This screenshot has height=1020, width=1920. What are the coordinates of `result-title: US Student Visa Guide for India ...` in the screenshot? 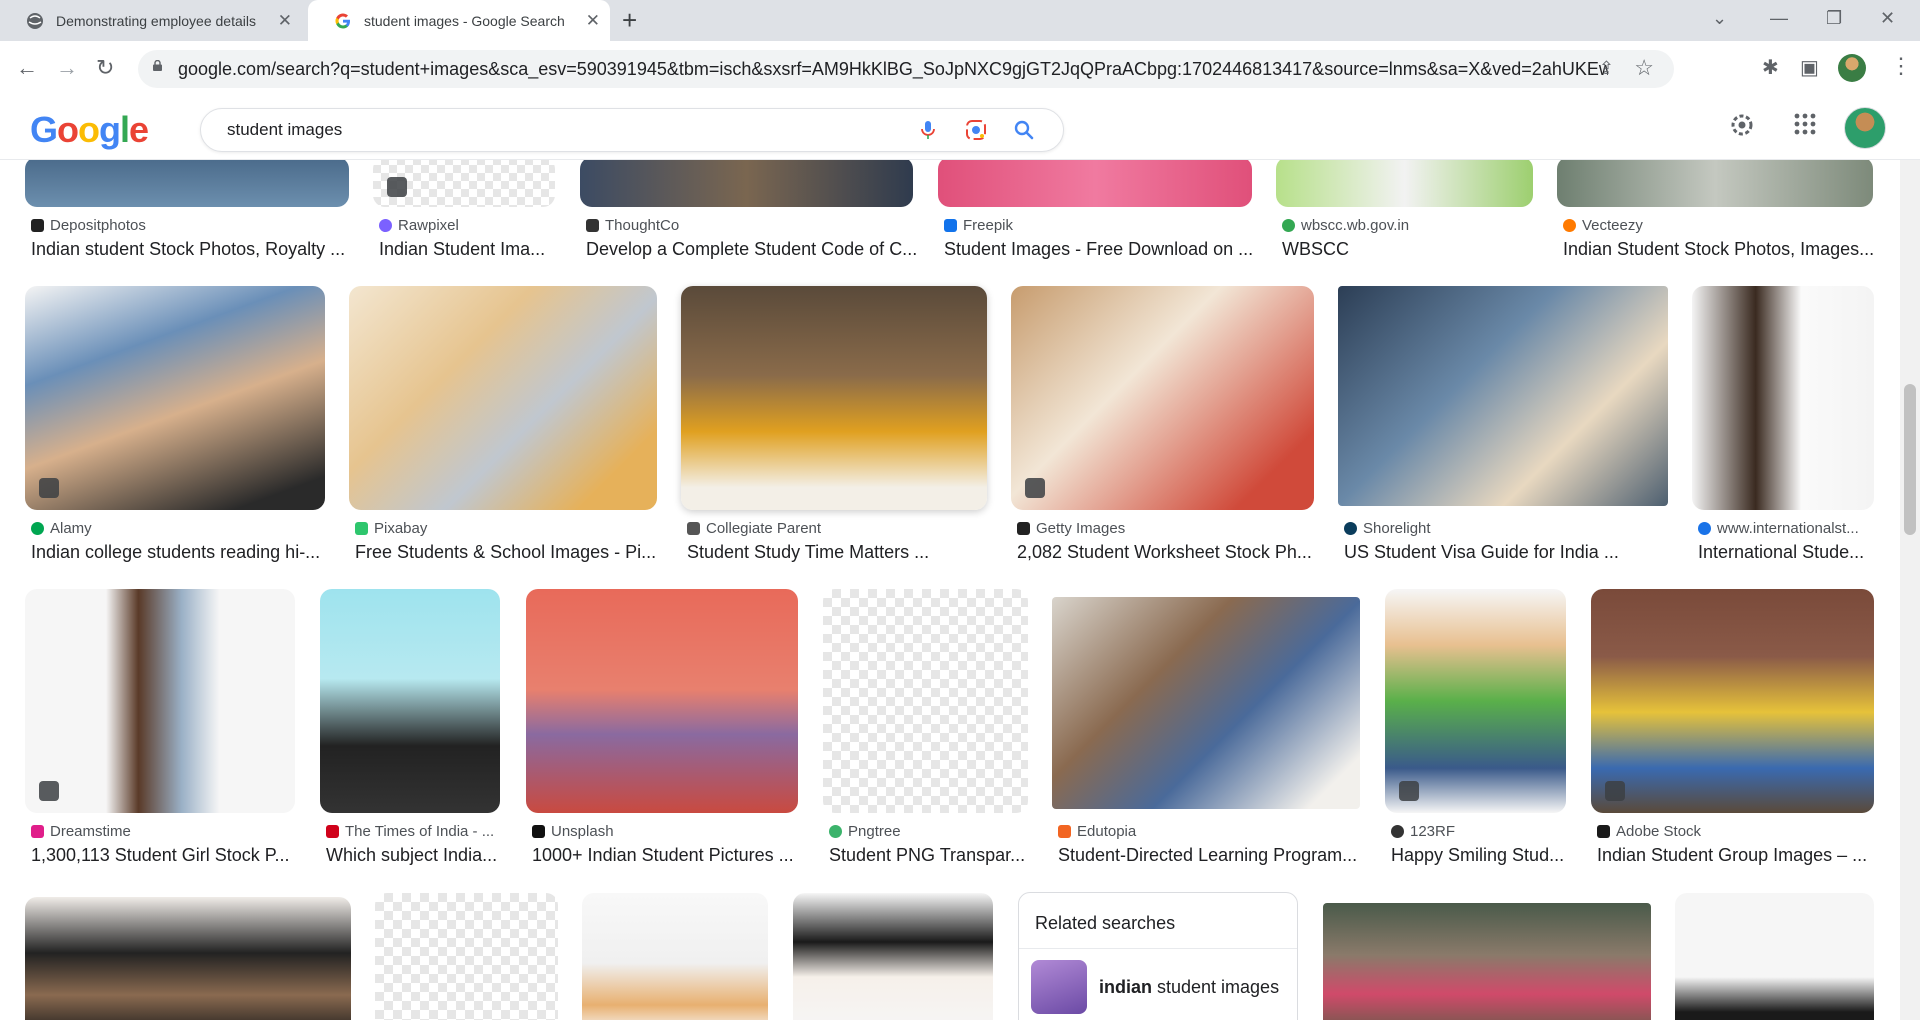 It's located at (1509, 552).